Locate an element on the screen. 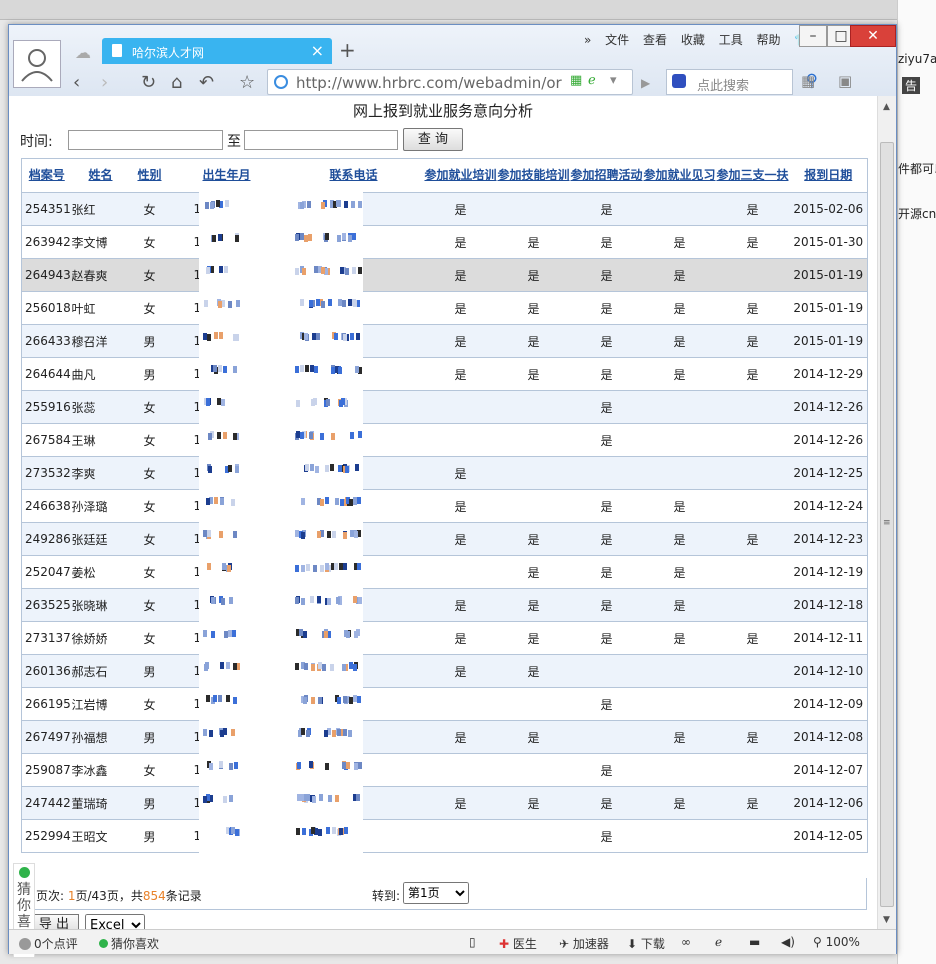  menu-help: 帮助 is located at coordinates (769, 40).